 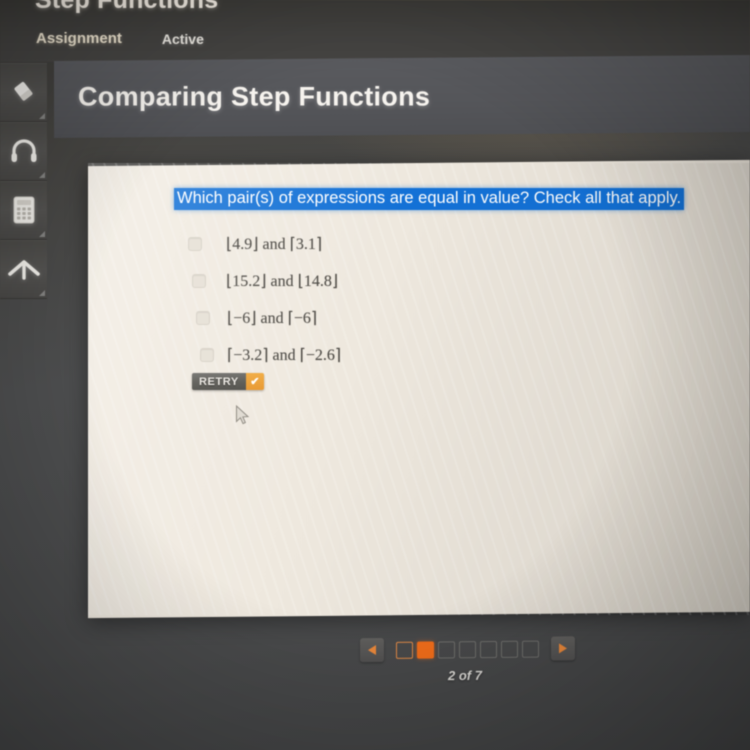 I want to click on pagination-slide-dots, so click(x=467, y=649).